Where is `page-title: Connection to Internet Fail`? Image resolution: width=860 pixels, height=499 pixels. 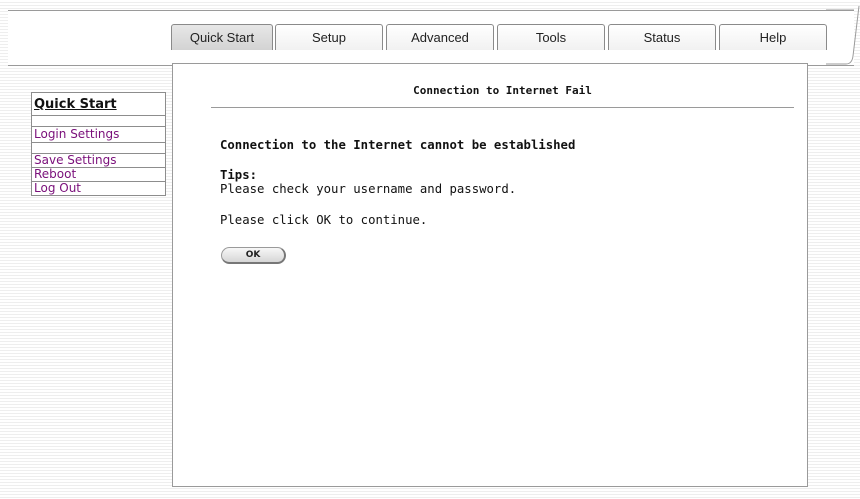 page-title: Connection to Internet Fail is located at coordinates (502, 90).